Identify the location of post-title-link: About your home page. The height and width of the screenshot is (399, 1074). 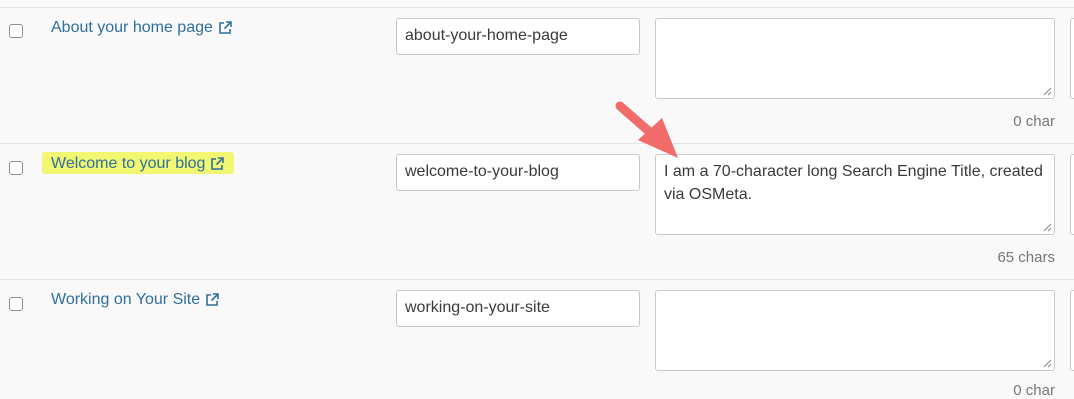
(141, 28).